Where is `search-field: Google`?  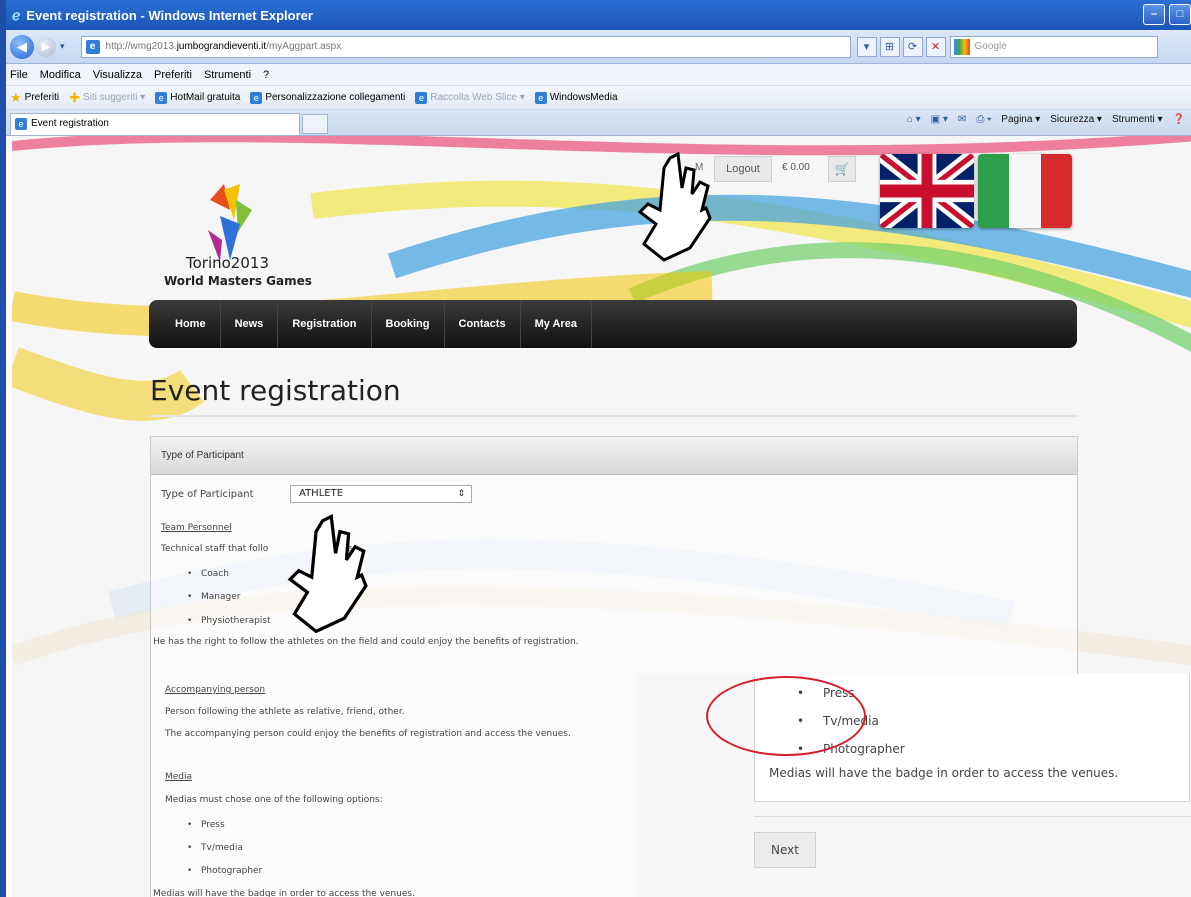
search-field: Google is located at coordinates (1053, 46).